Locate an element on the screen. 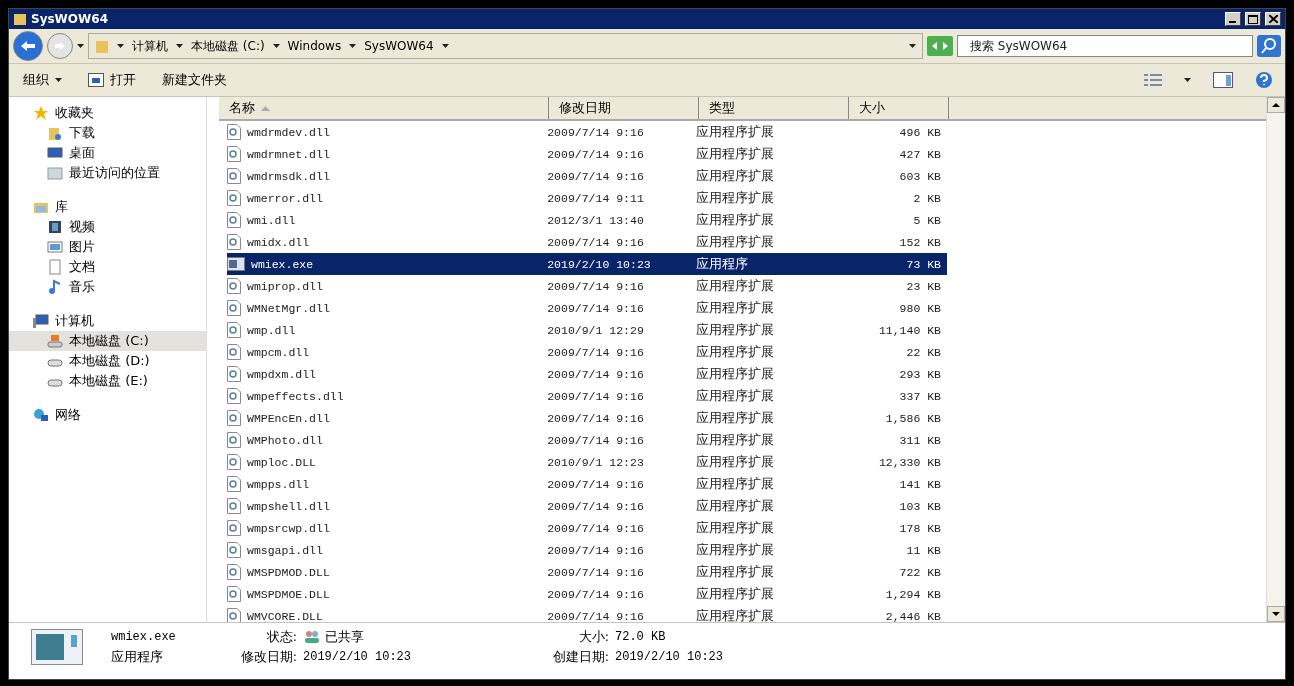 The image size is (1294, 686). computer-icon is located at coordinates (41, 321).